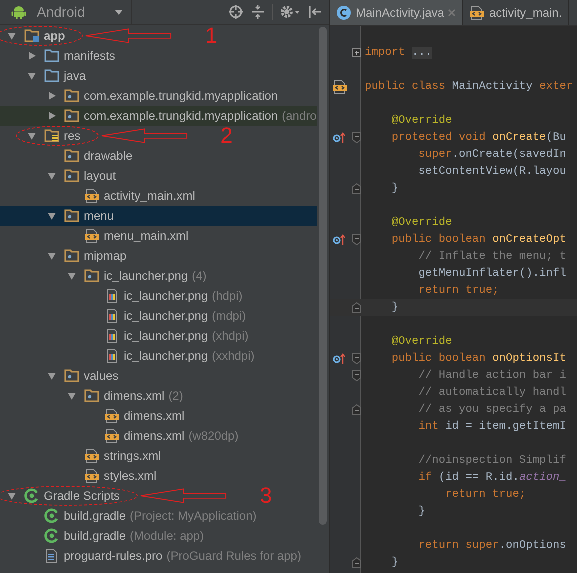 This screenshot has width=577, height=573. What do you see at coordinates (344, 12) in the screenshot?
I see `class-icon` at bounding box center [344, 12].